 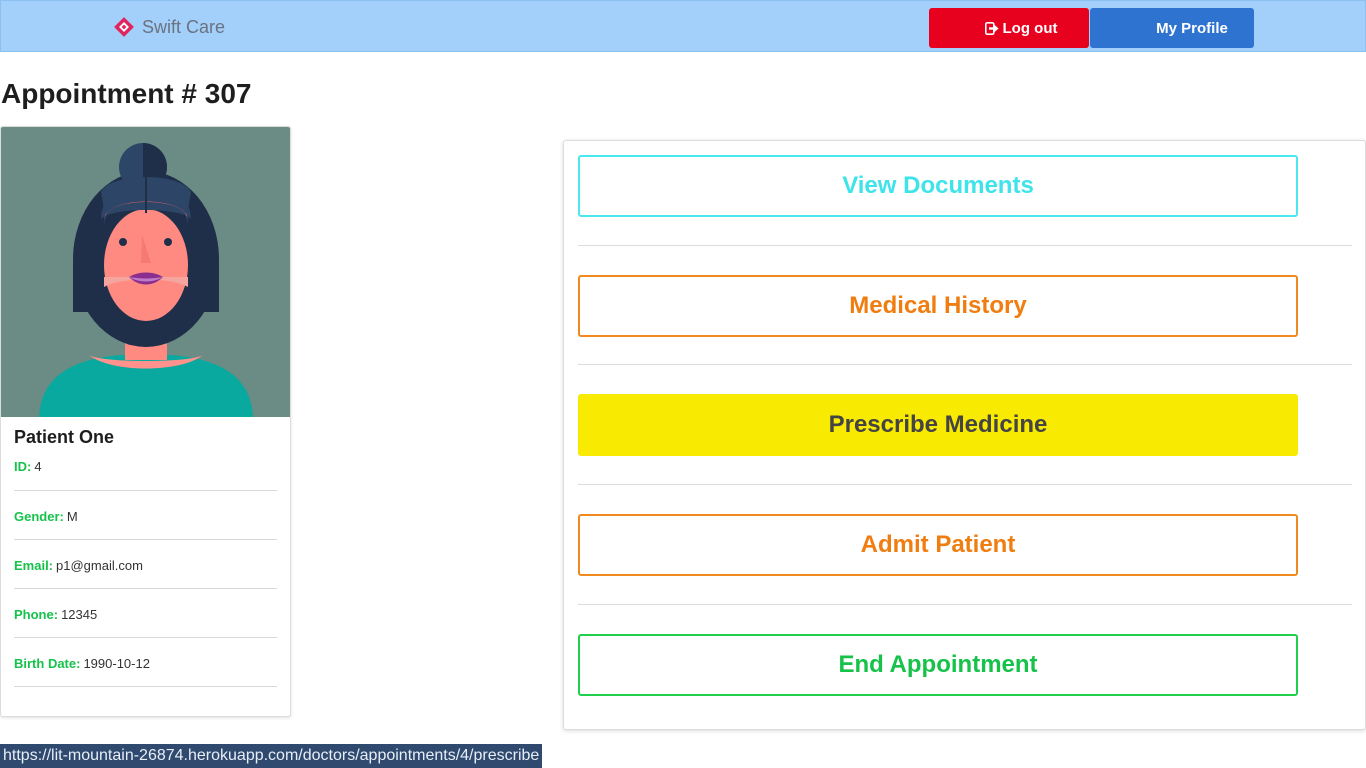 I want to click on info-value: M, so click(x=72, y=516).